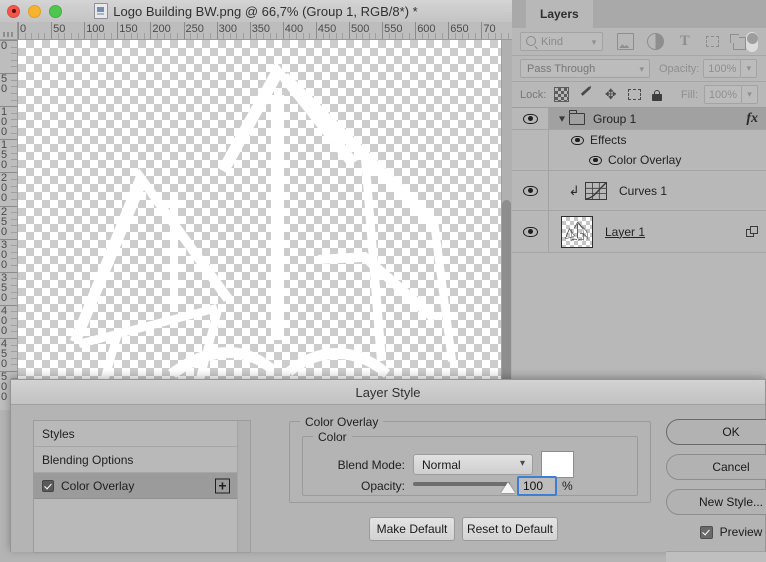 This screenshot has width=766, height=562. I want to click on lock-artboard-icon, so click(635, 94).